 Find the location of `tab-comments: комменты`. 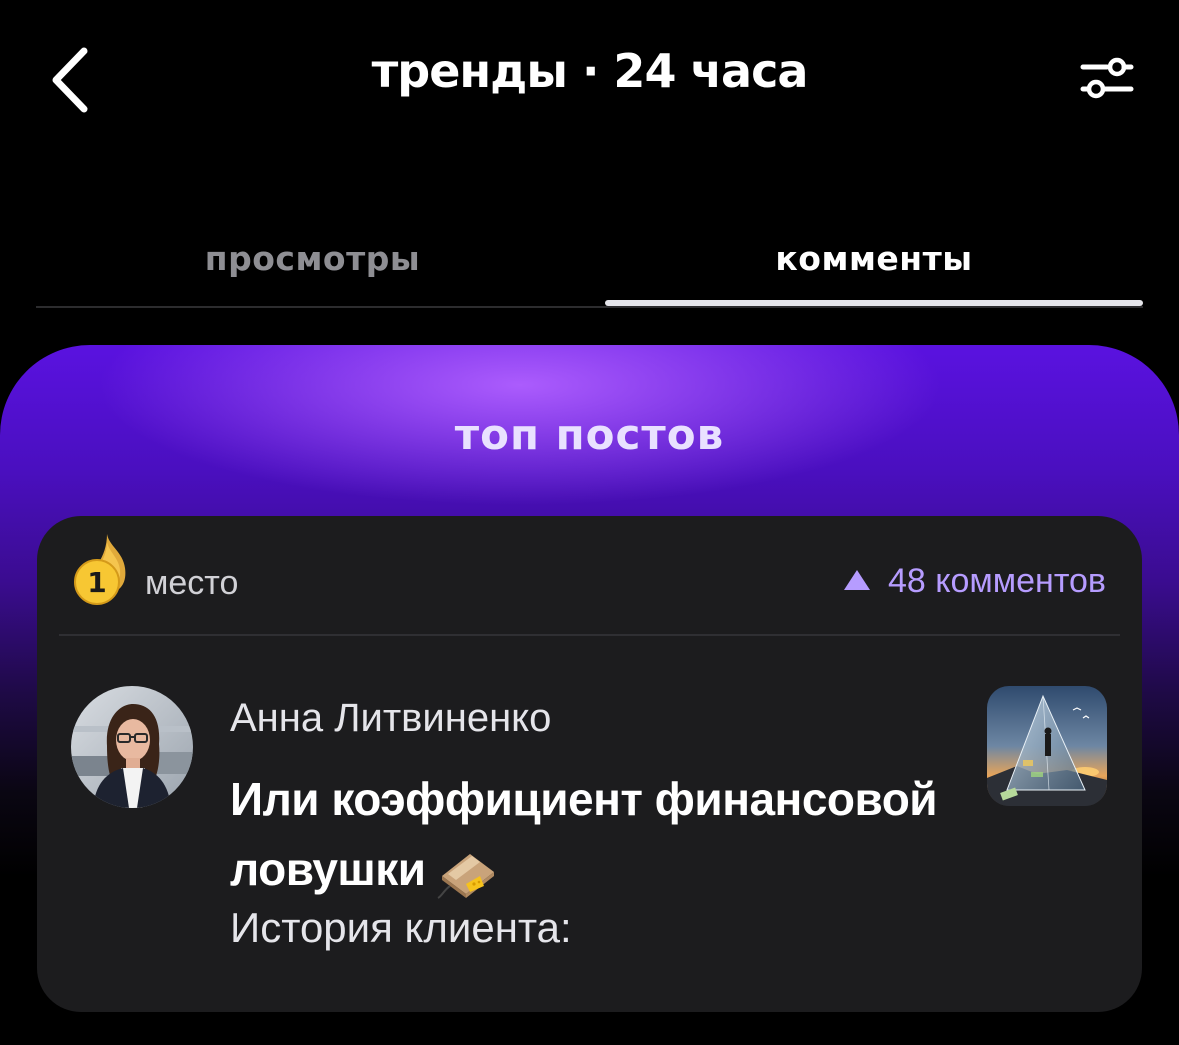

tab-comments: комменты is located at coordinates (874, 258).